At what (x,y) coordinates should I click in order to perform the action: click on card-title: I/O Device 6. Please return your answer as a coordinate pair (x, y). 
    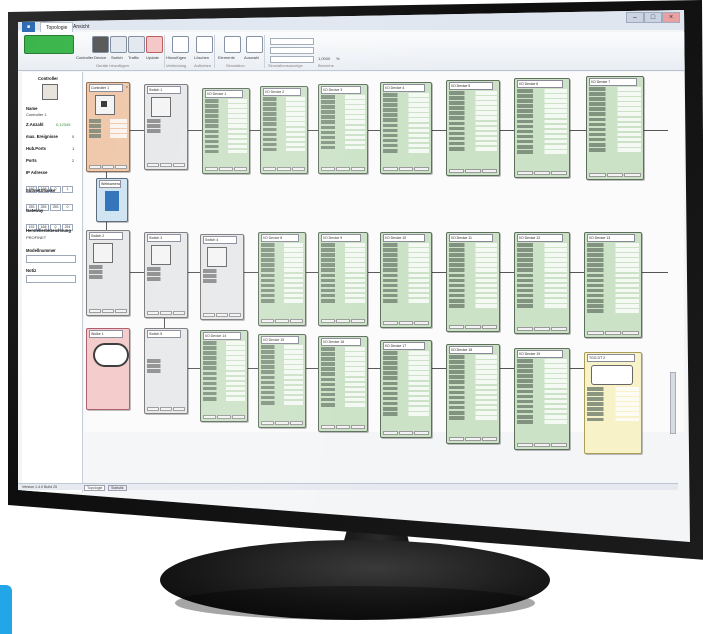
    Looking at the image, I should click on (540, 84).